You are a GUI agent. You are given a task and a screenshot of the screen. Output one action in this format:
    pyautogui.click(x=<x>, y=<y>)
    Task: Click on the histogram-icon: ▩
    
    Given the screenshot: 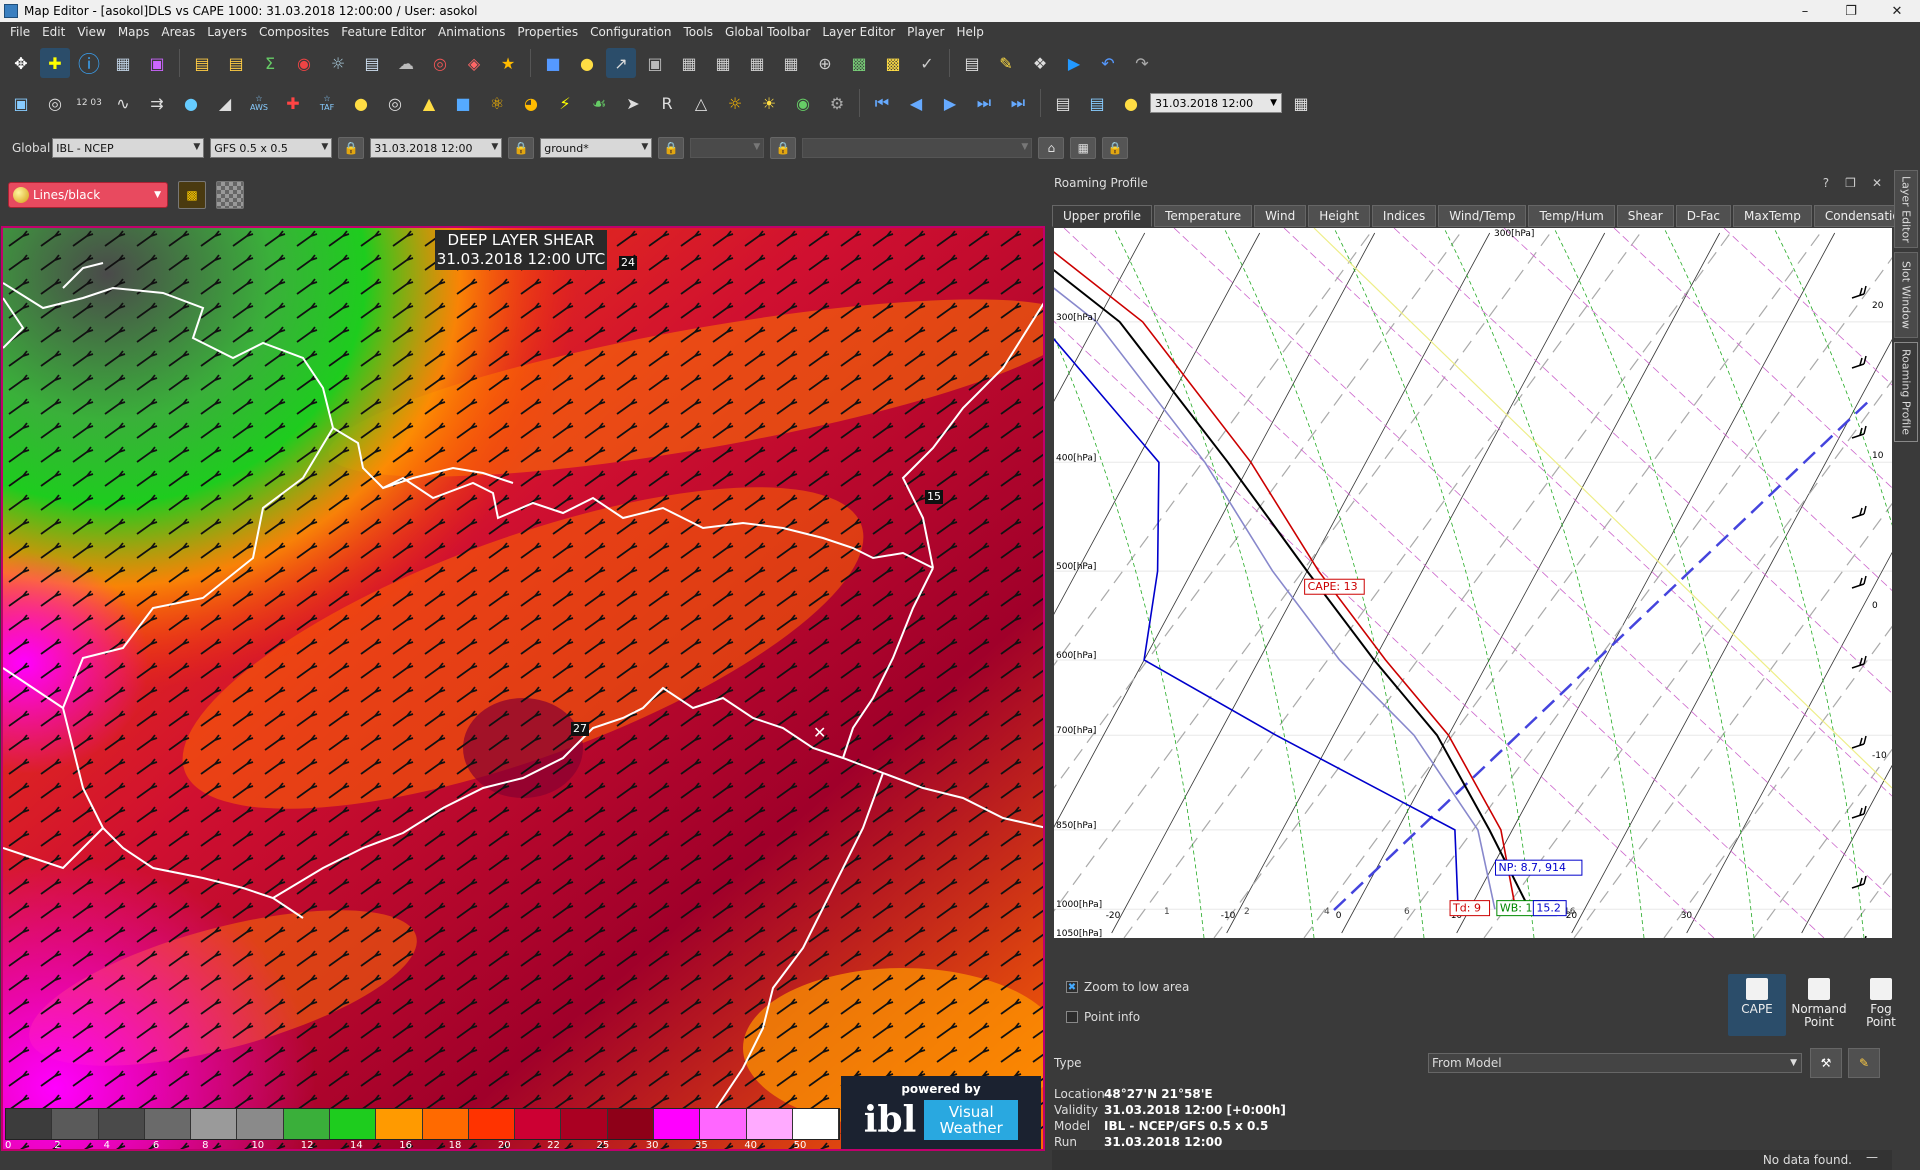 What is the action you would take?
    pyautogui.click(x=192, y=195)
    